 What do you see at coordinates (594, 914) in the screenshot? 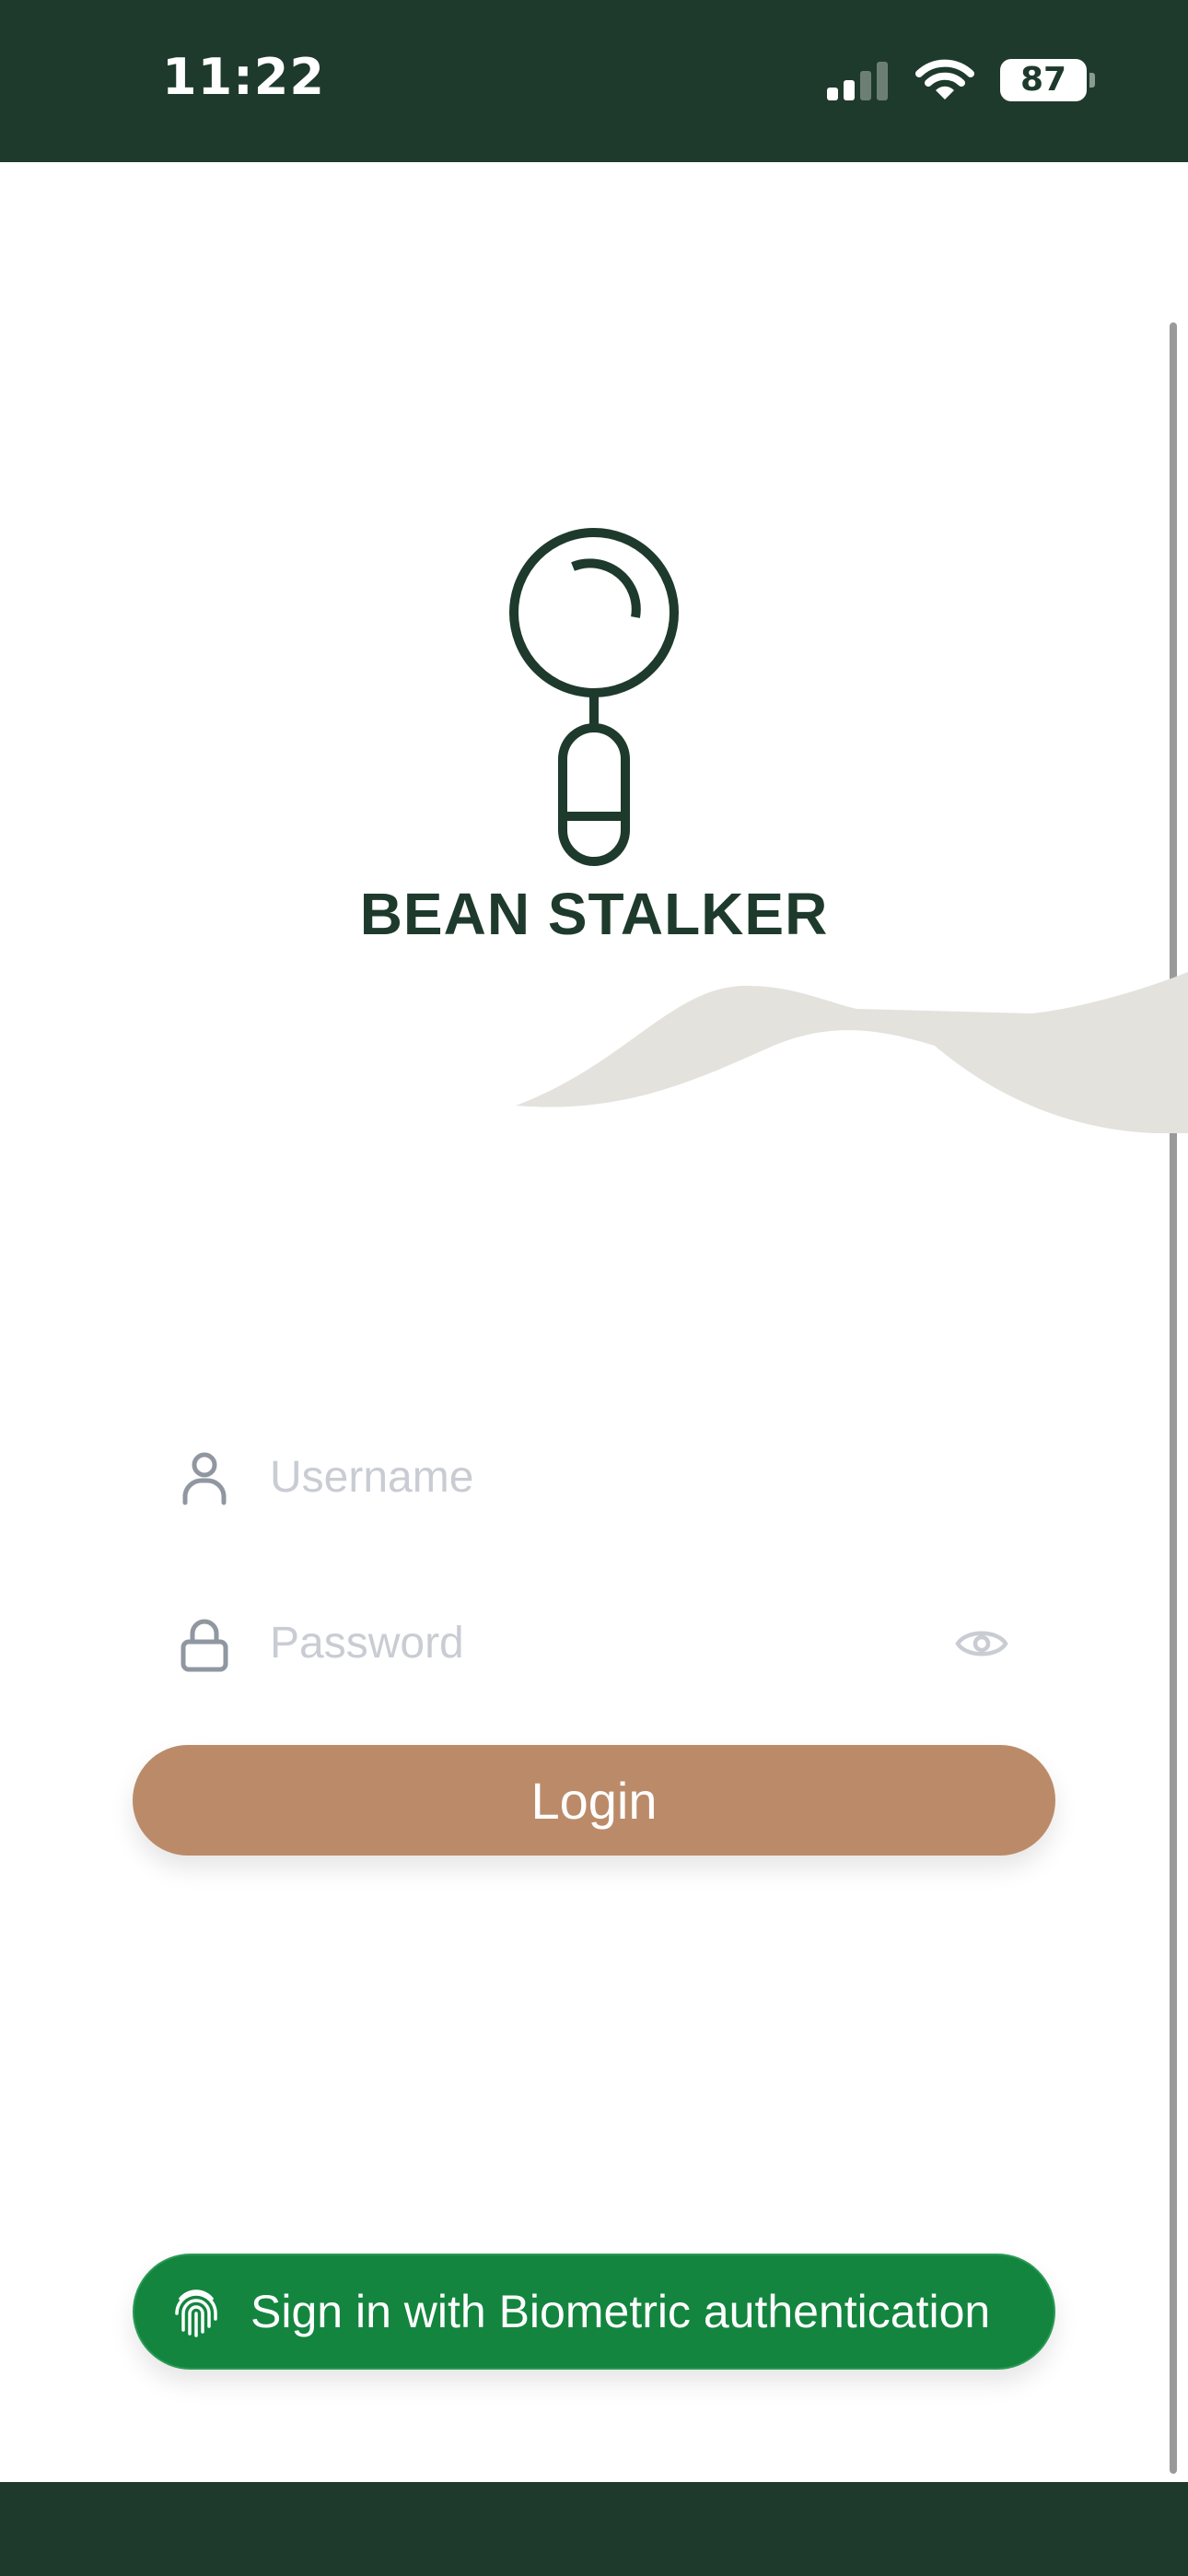
I see `brand-name: BEAN STALKER` at bounding box center [594, 914].